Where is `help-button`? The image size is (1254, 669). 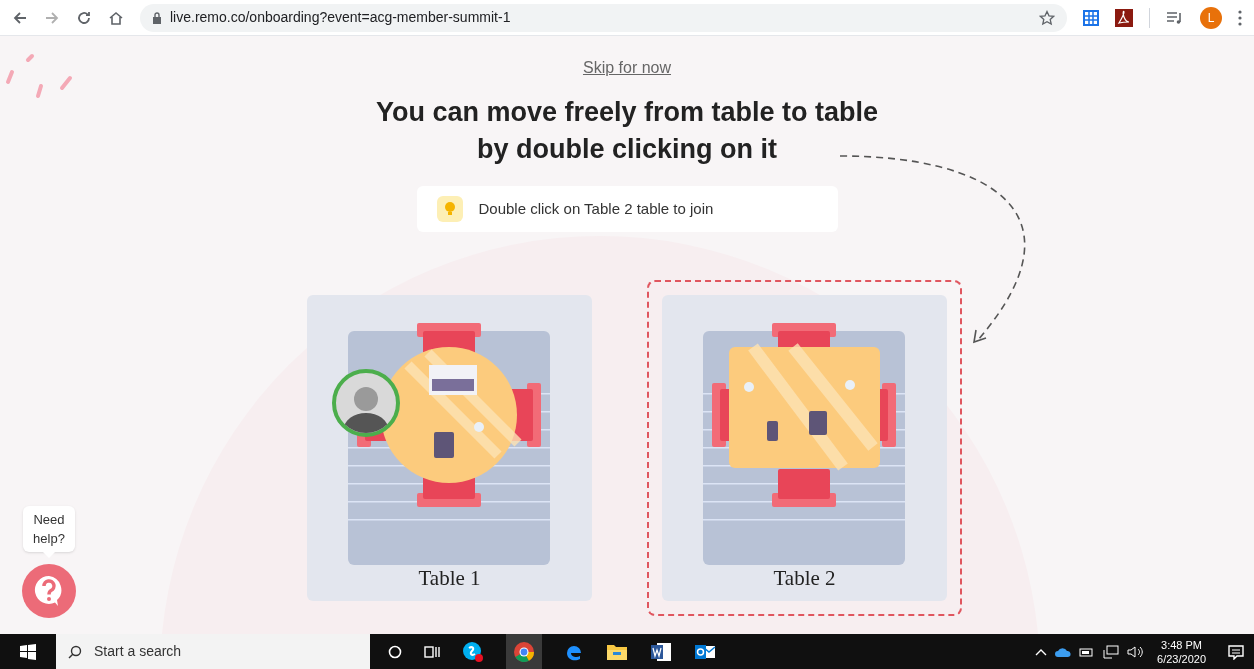
help-button is located at coordinates (49, 591).